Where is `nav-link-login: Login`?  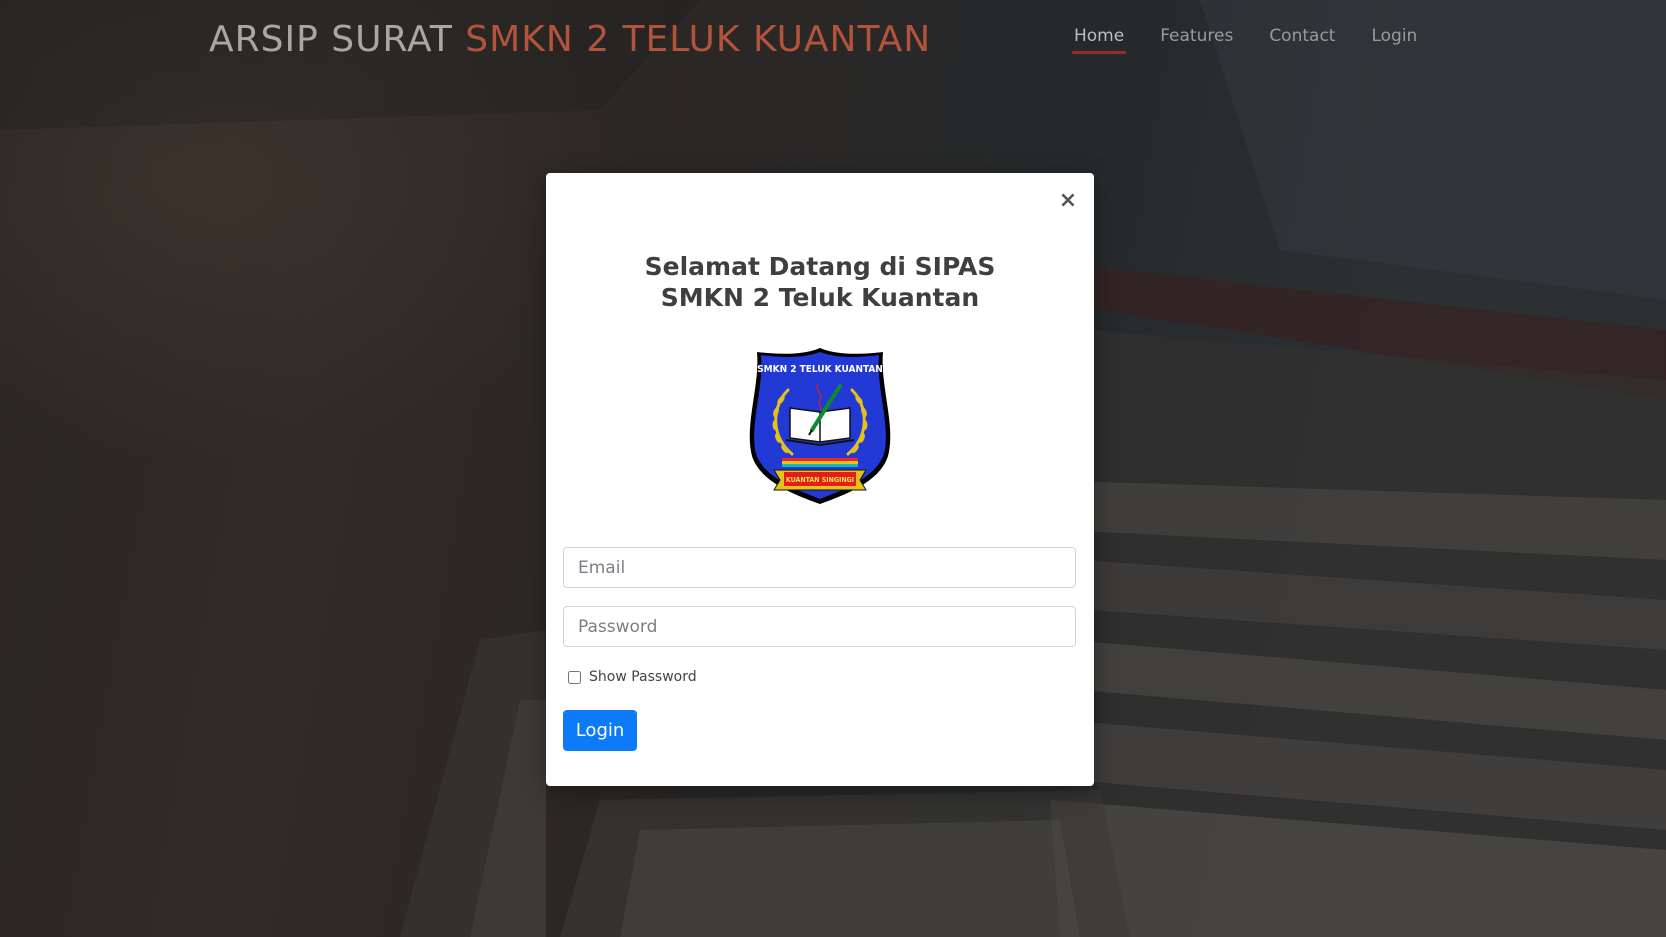 nav-link-login: Login is located at coordinates (1394, 40).